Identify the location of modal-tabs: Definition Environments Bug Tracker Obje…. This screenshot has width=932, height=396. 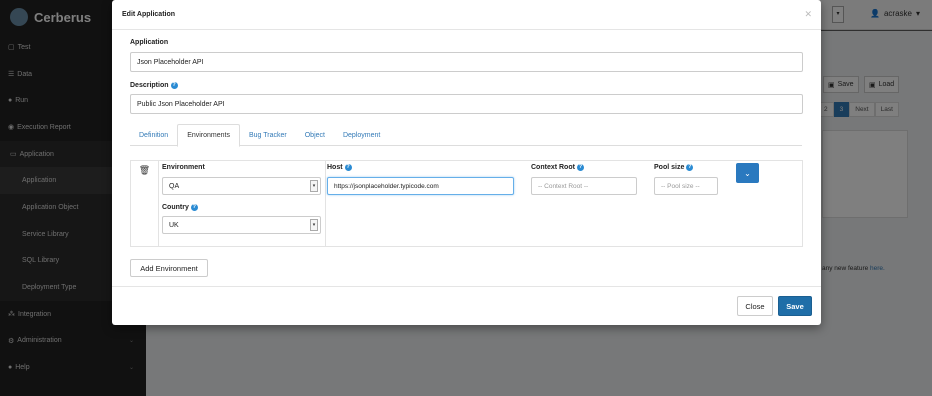
(466, 135).